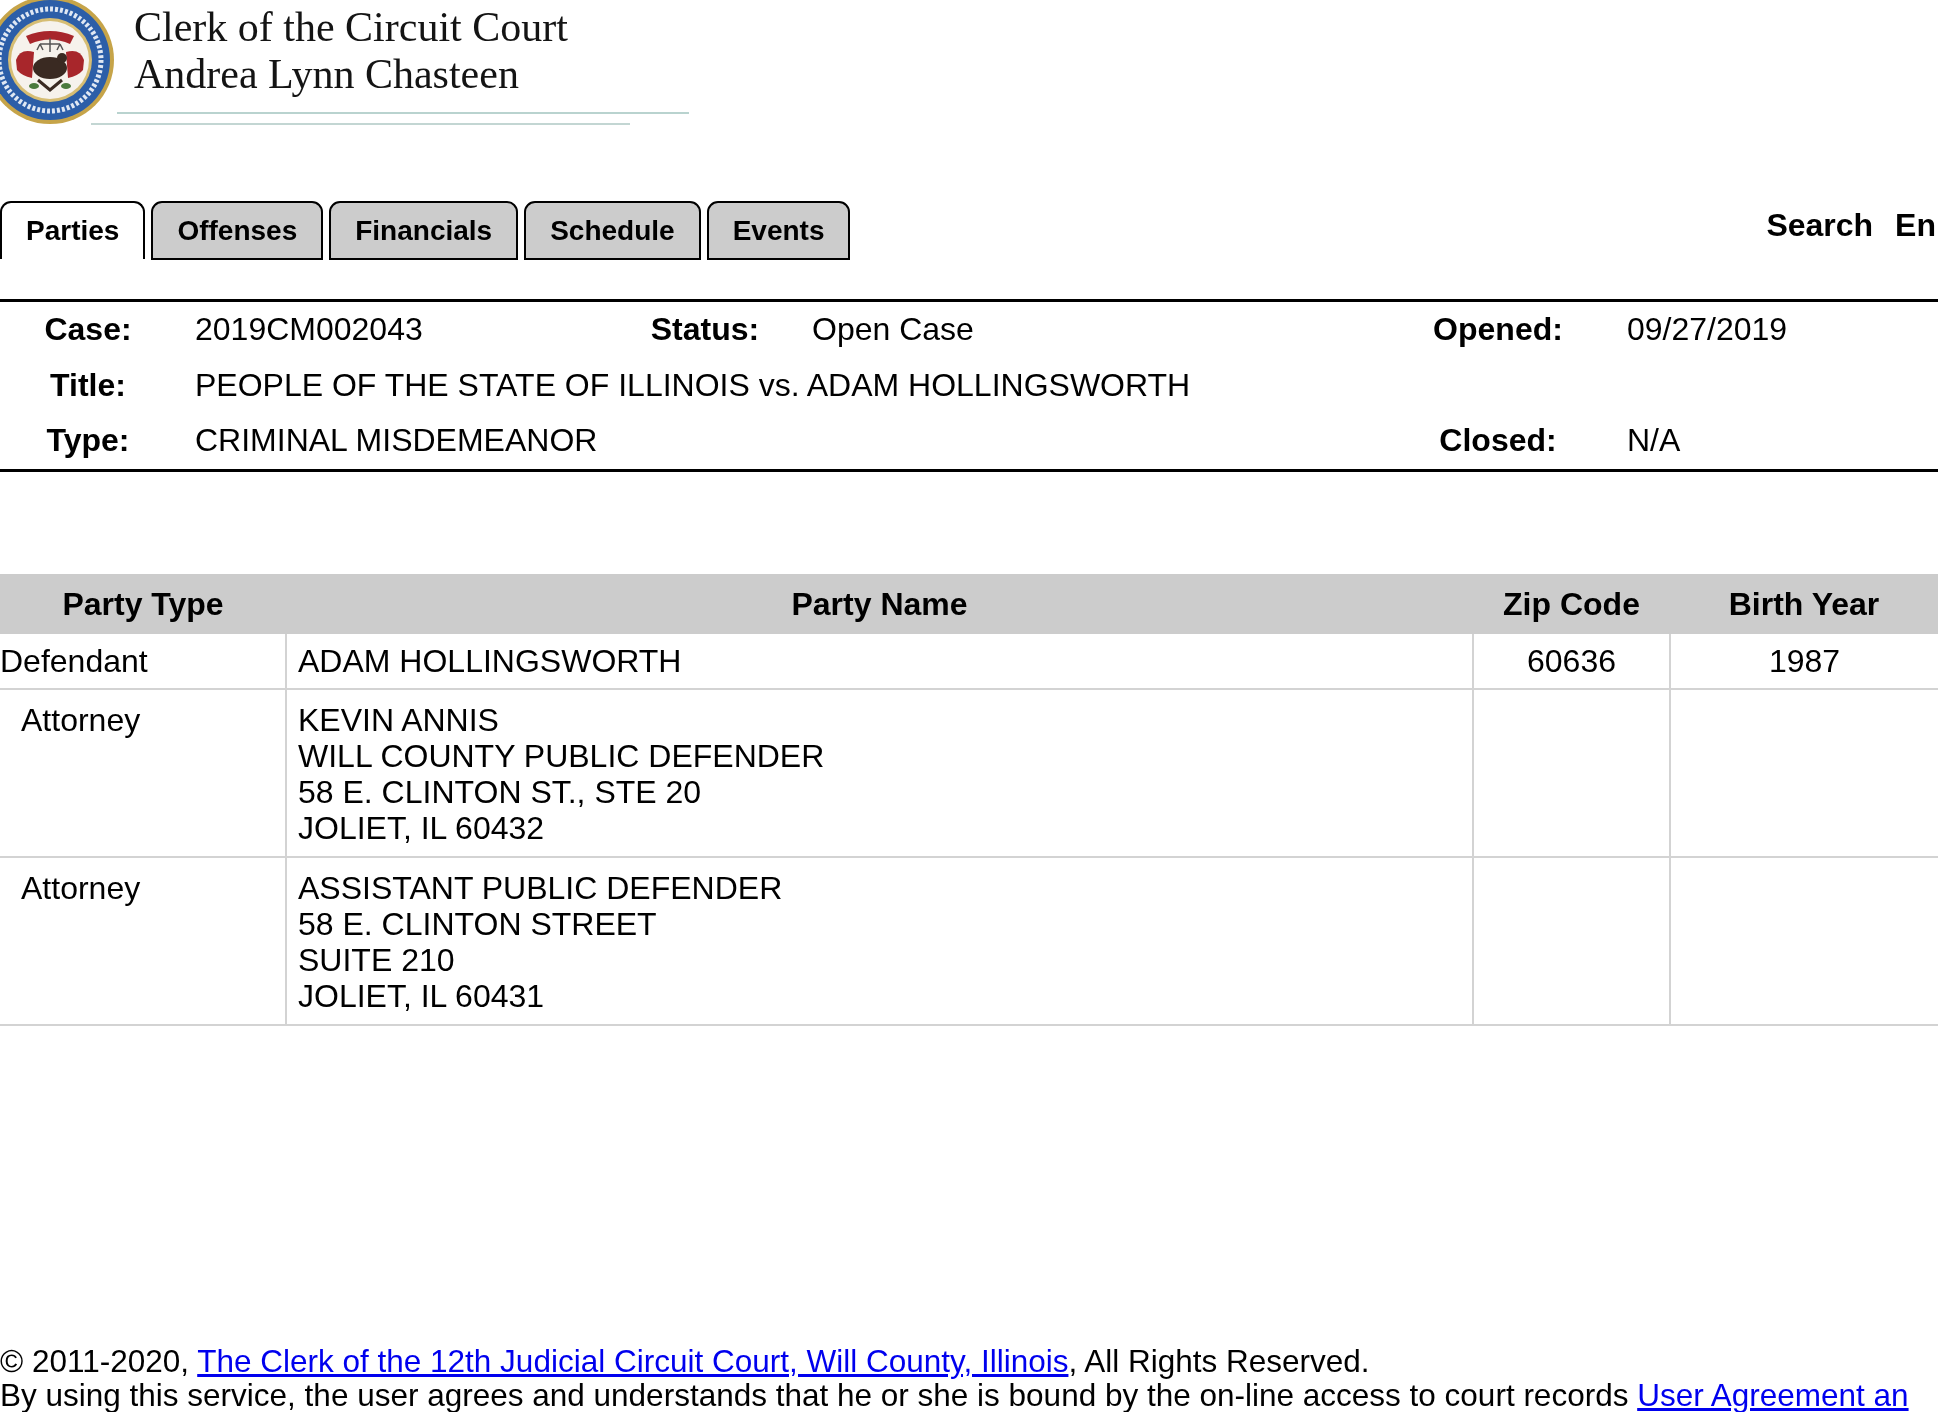 This screenshot has height=1412, width=1938. What do you see at coordinates (1654, 441) in the screenshot?
I see `field-value: N/A` at bounding box center [1654, 441].